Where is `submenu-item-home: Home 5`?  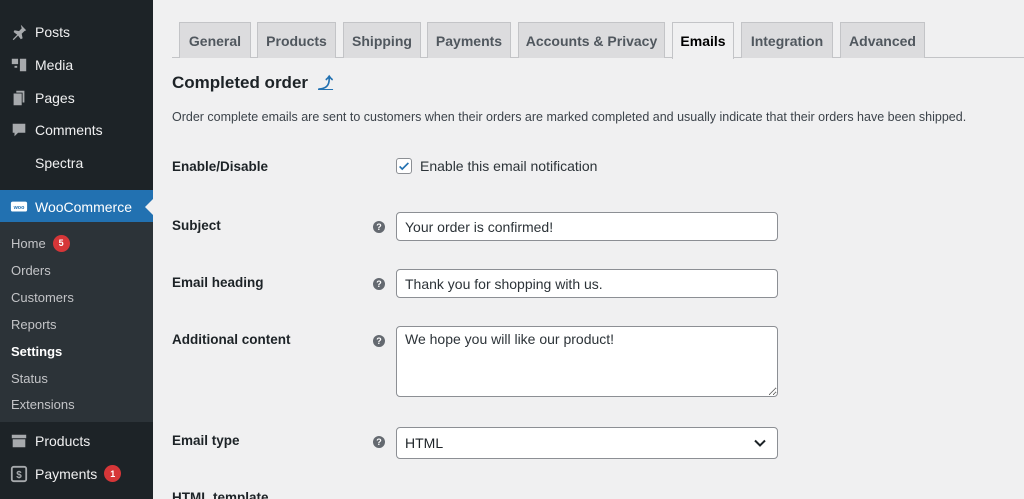 submenu-item-home: Home 5 is located at coordinates (40, 243).